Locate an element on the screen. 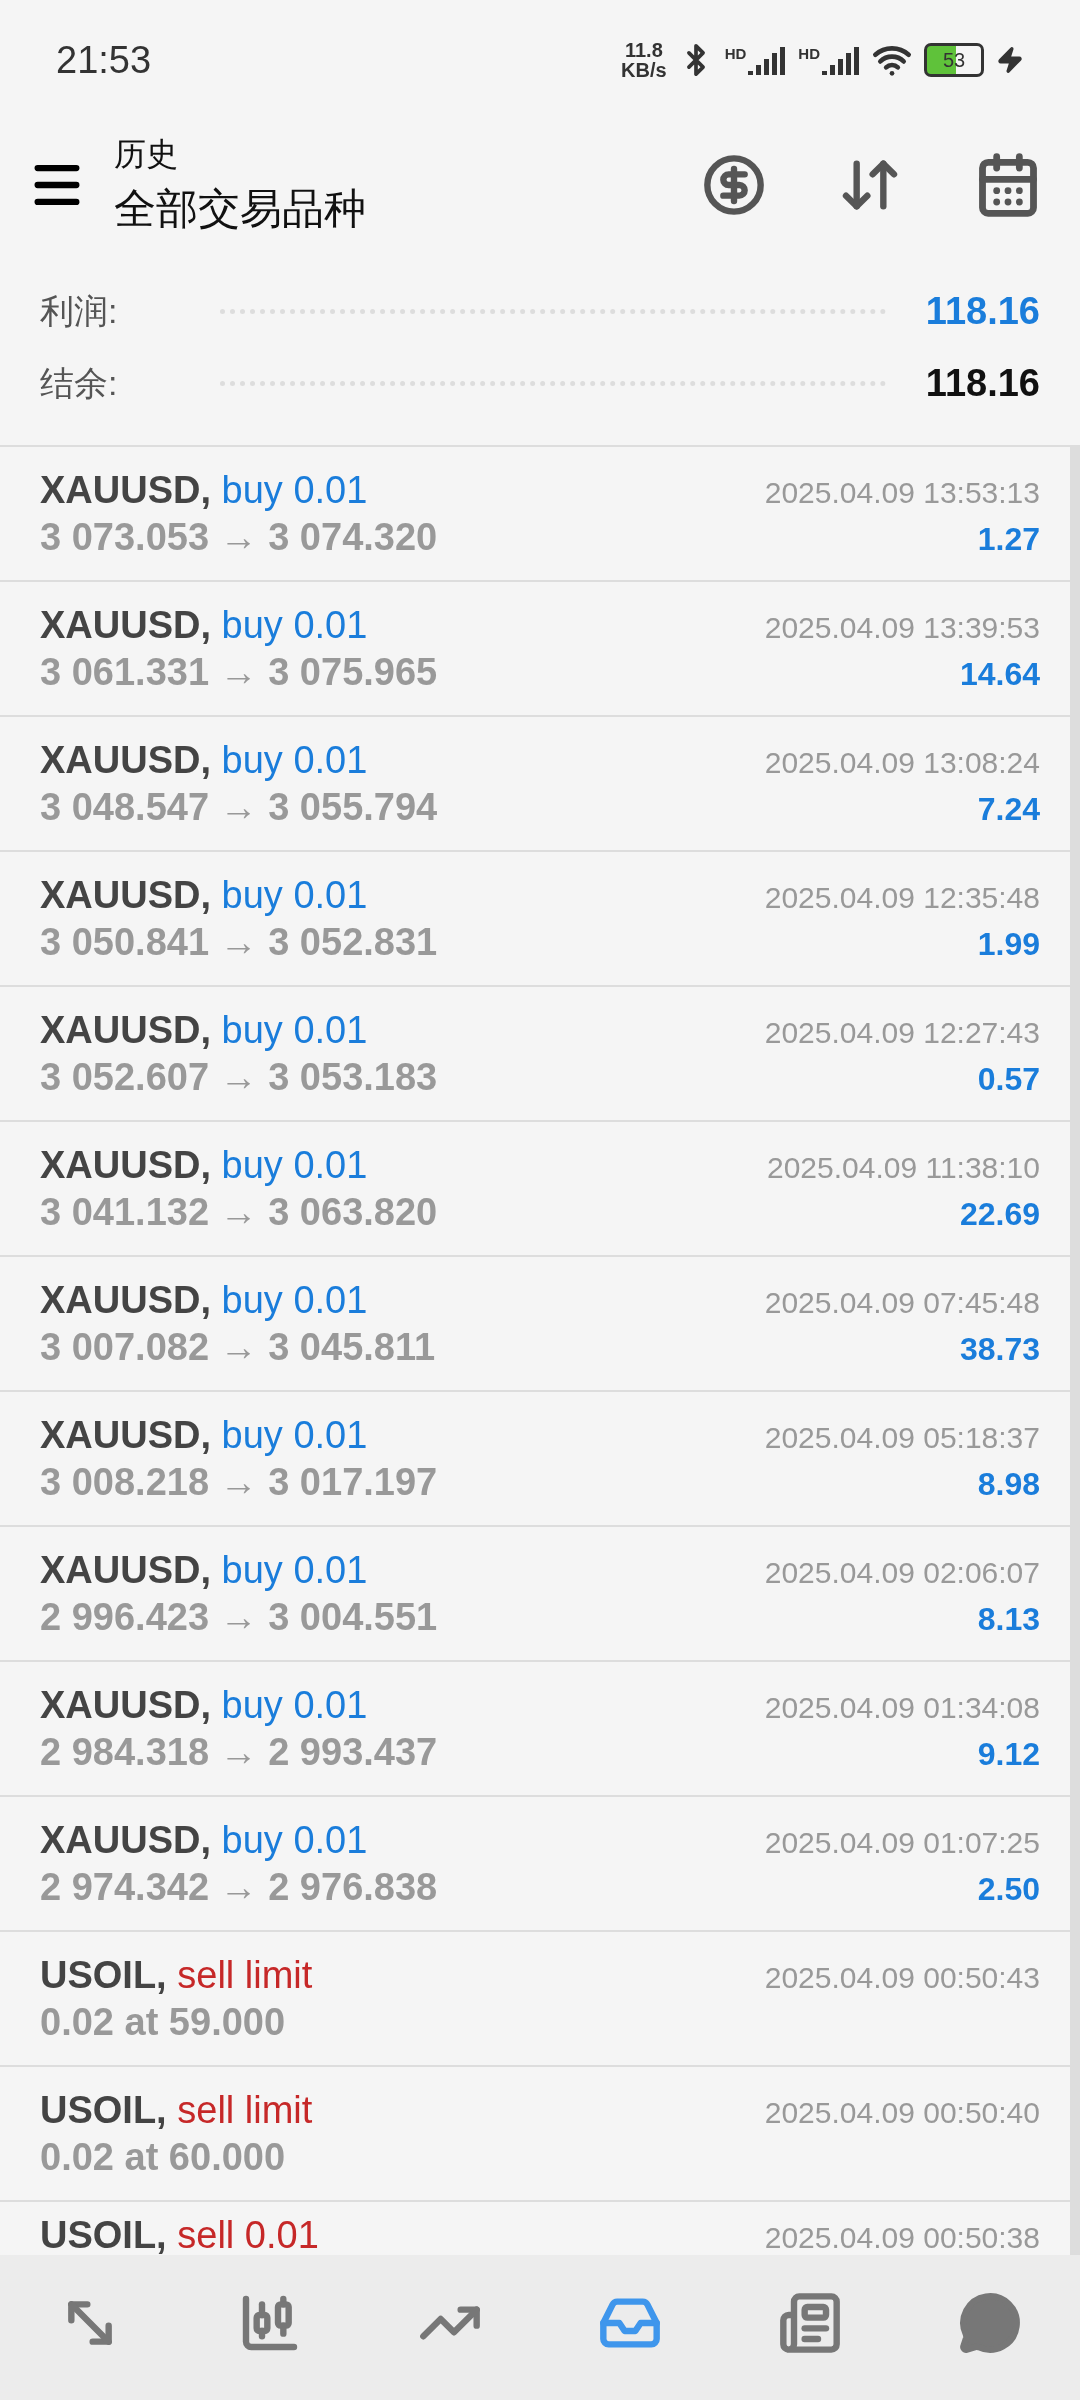 Image resolution: width=1080 pixels, height=2400 pixels. deal-profit: 0.57 is located at coordinates (1008, 1079).